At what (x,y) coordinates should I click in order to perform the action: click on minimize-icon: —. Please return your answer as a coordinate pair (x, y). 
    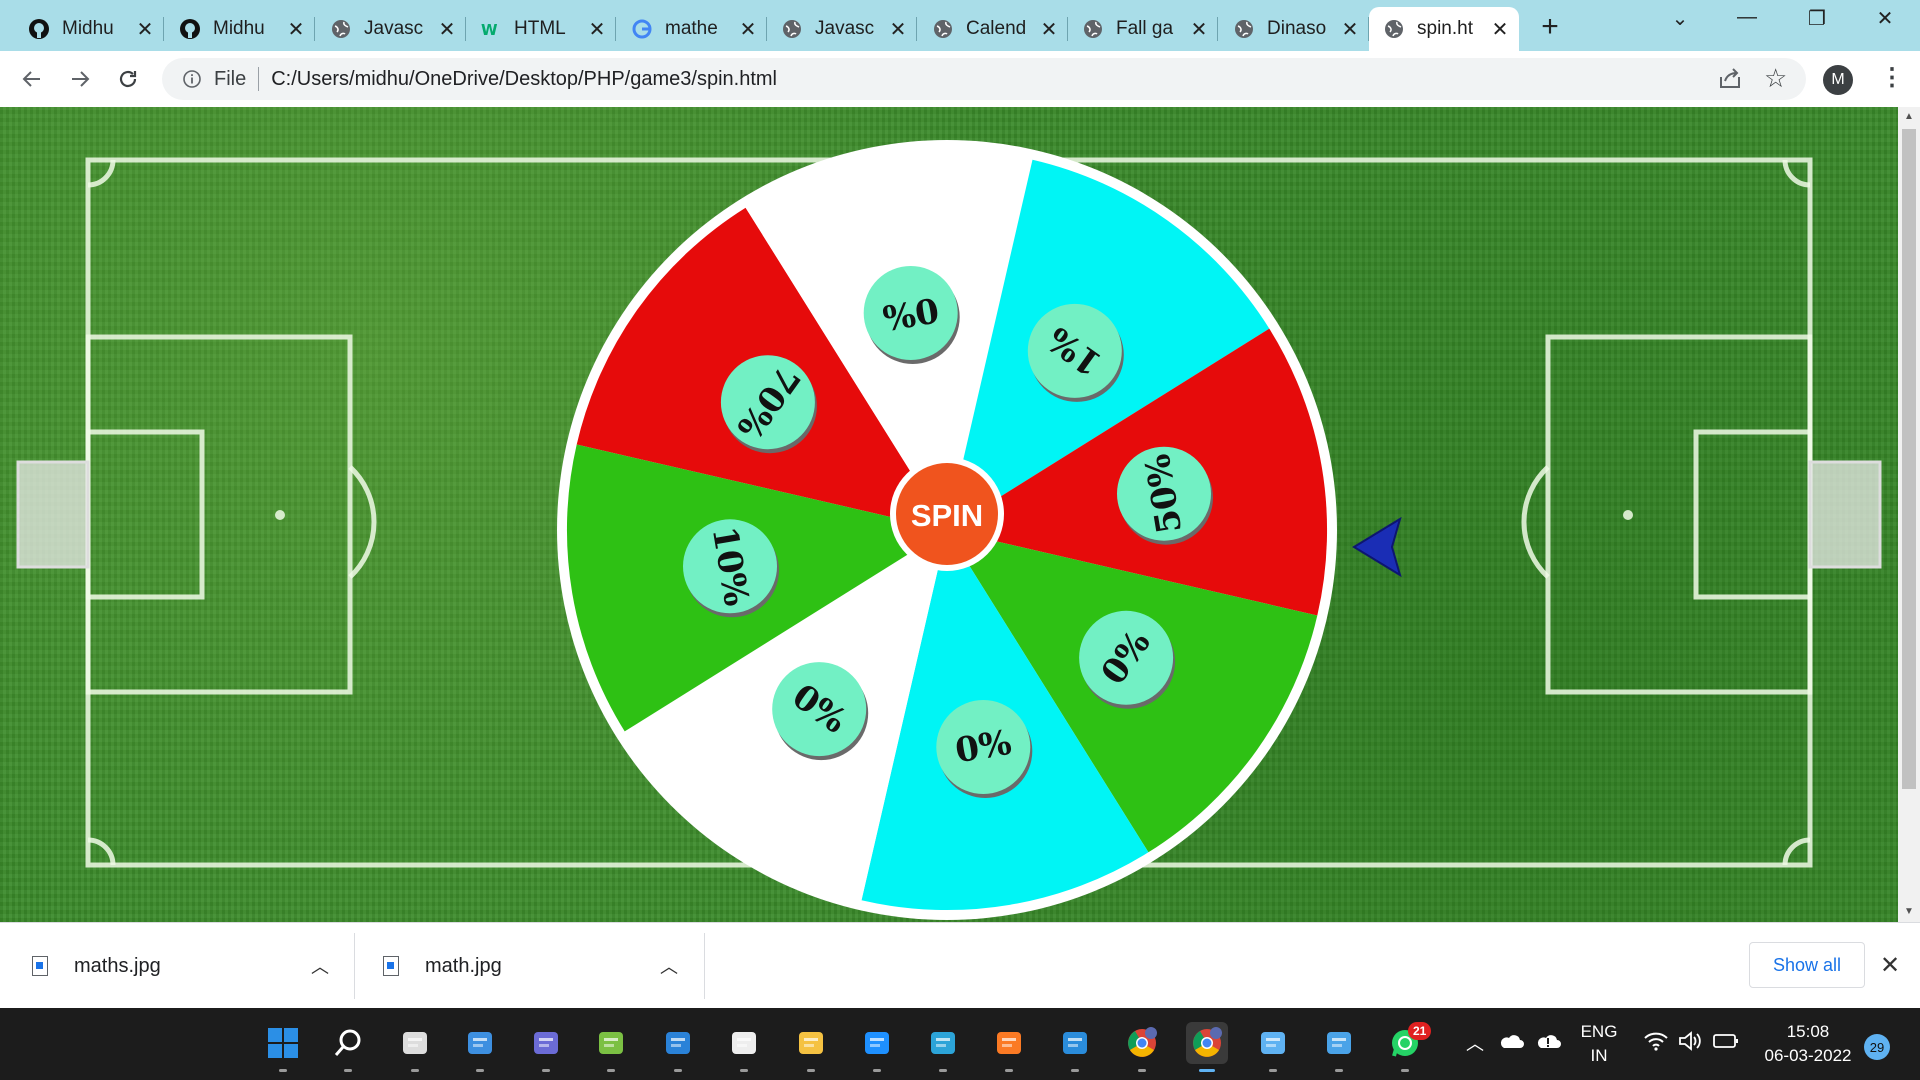
    Looking at the image, I should click on (1747, 17).